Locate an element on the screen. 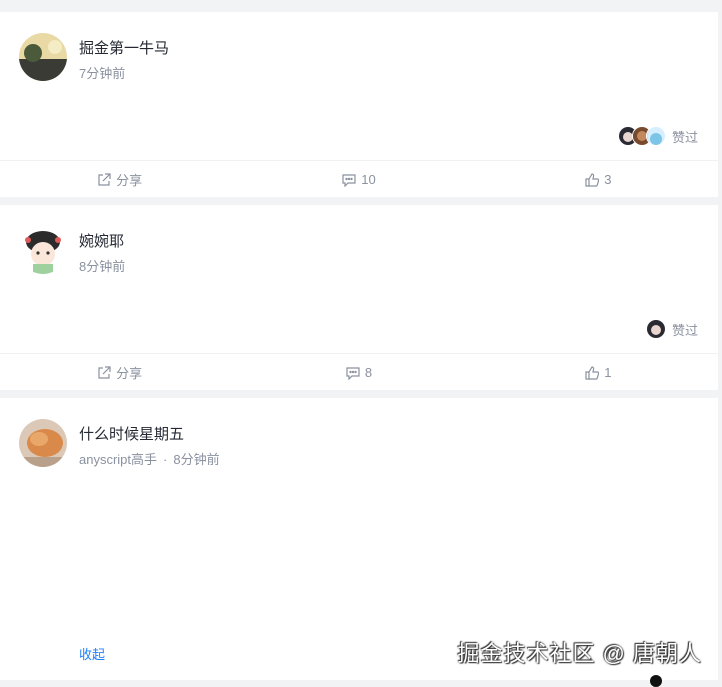  comment-button: 8 is located at coordinates (358, 372).